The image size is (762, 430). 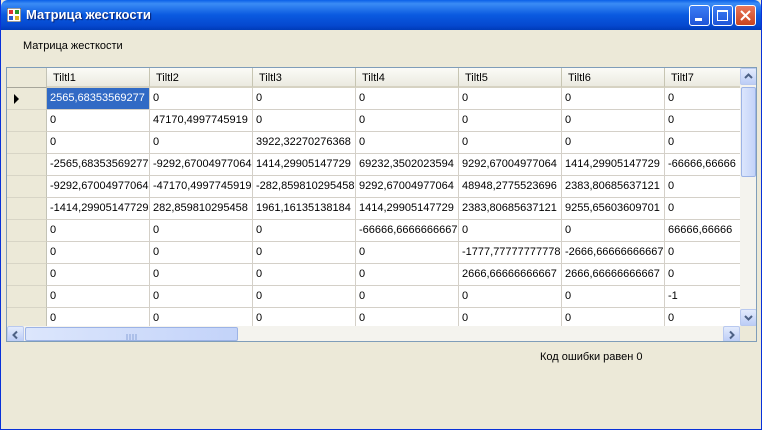 I want to click on column-header: Tiltl6, so click(x=613, y=78).